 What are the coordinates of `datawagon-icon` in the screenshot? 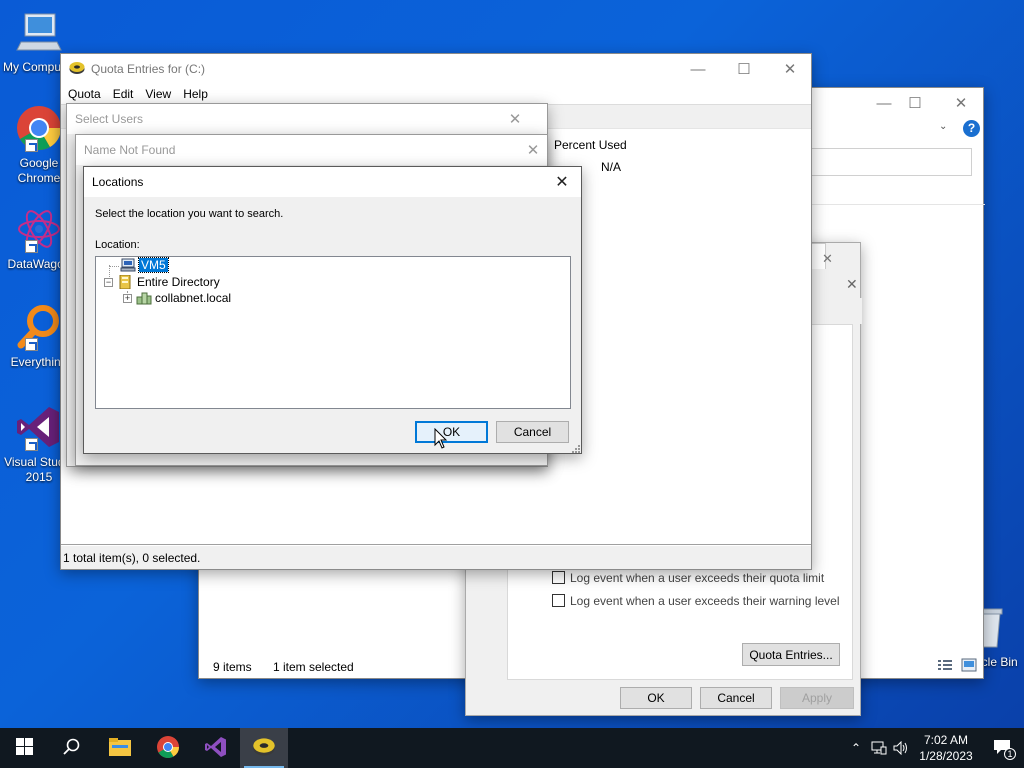 It's located at (39, 229).